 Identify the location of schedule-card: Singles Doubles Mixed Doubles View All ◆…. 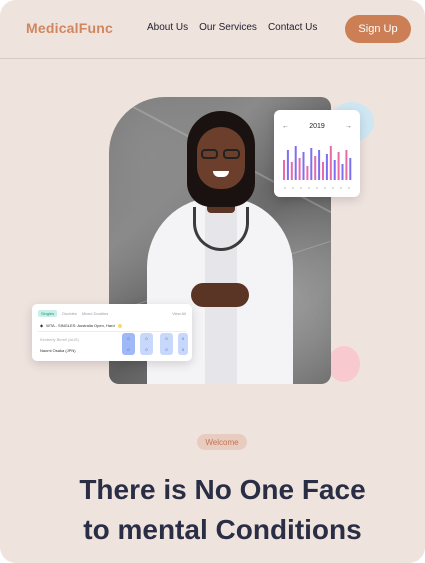
(112, 332).